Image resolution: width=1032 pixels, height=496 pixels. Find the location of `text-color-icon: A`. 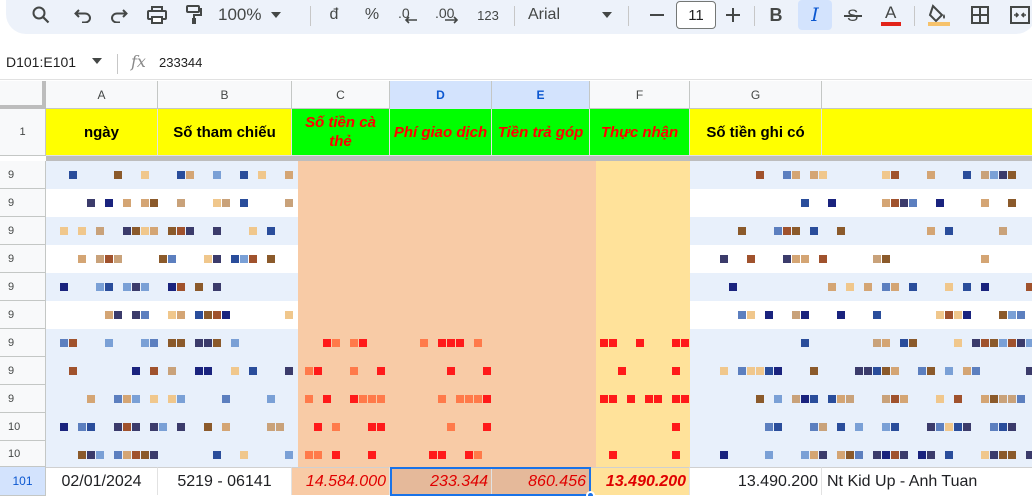

text-color-icon: A is located at coordinates (891, 15).